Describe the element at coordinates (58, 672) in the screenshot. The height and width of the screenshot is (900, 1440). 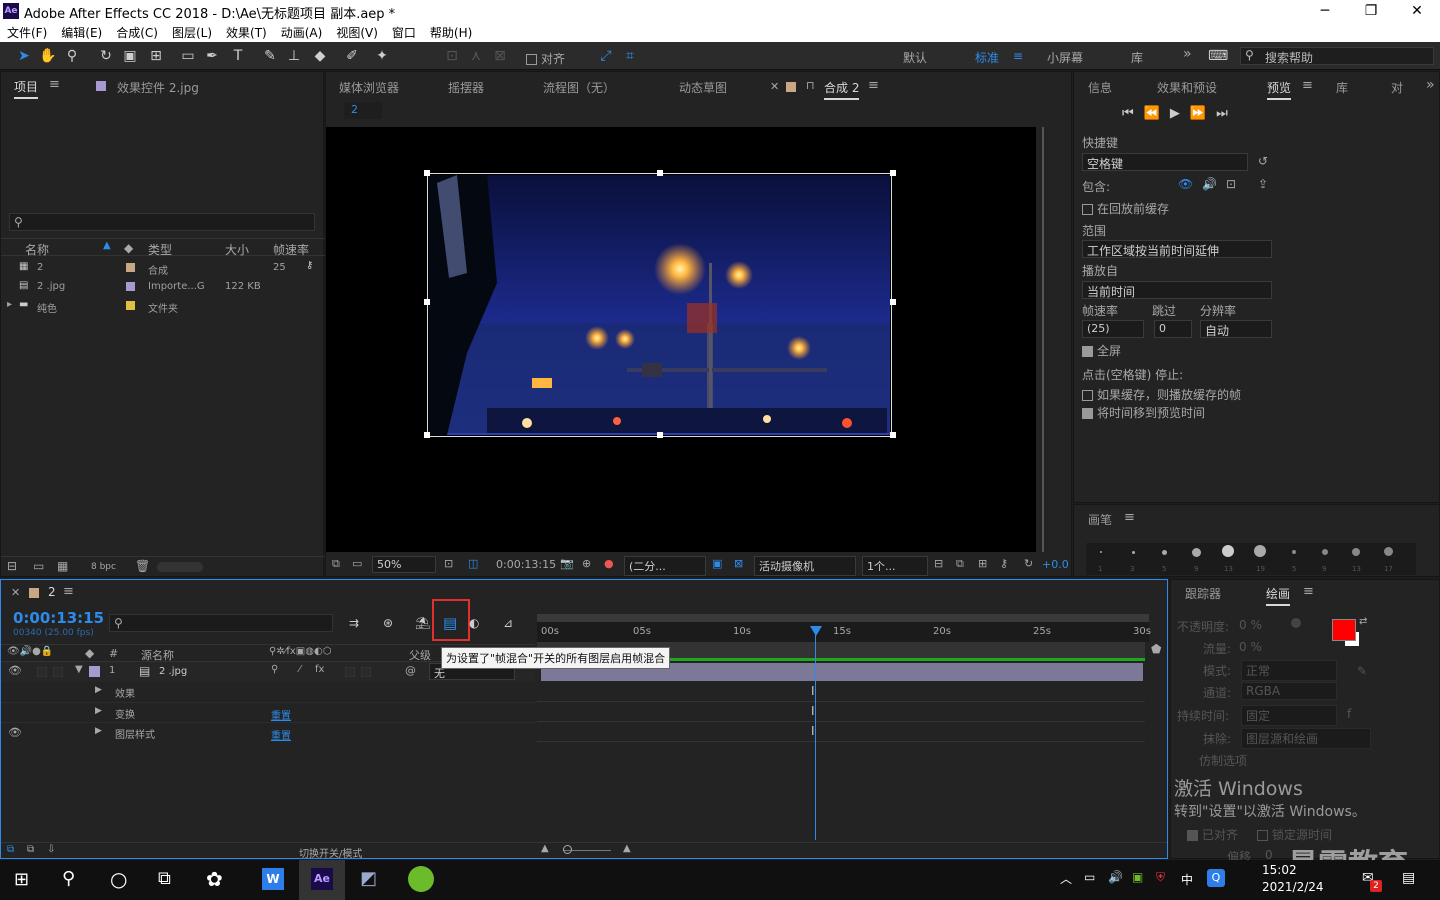
I see `lock-toggle` at that location.